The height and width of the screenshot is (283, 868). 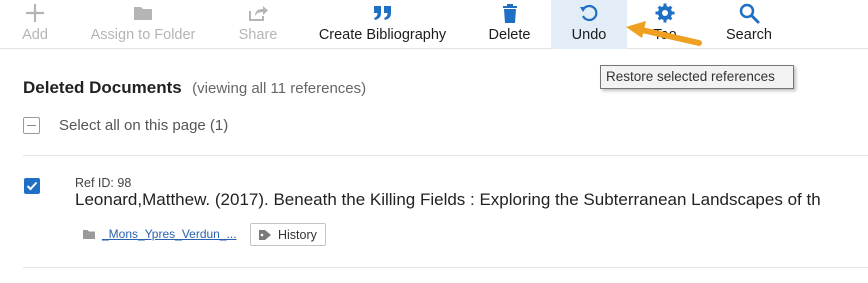 I want to click on reference-count: (viewing all 11 references), so click(x=279, y=88).